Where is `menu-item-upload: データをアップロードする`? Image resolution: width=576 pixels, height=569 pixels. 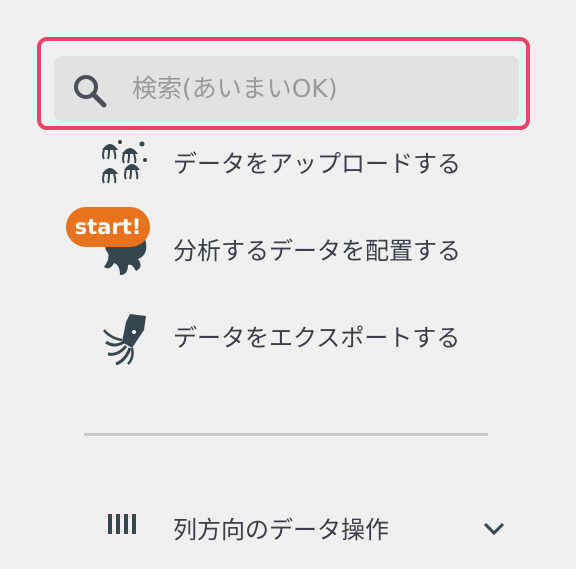 menu-item-upload: データをアップロードする is located at coordinates (306, 164).